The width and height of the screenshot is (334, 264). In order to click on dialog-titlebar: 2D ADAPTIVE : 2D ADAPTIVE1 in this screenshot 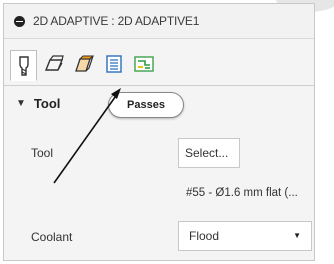, I will do `click(159, 21)`.